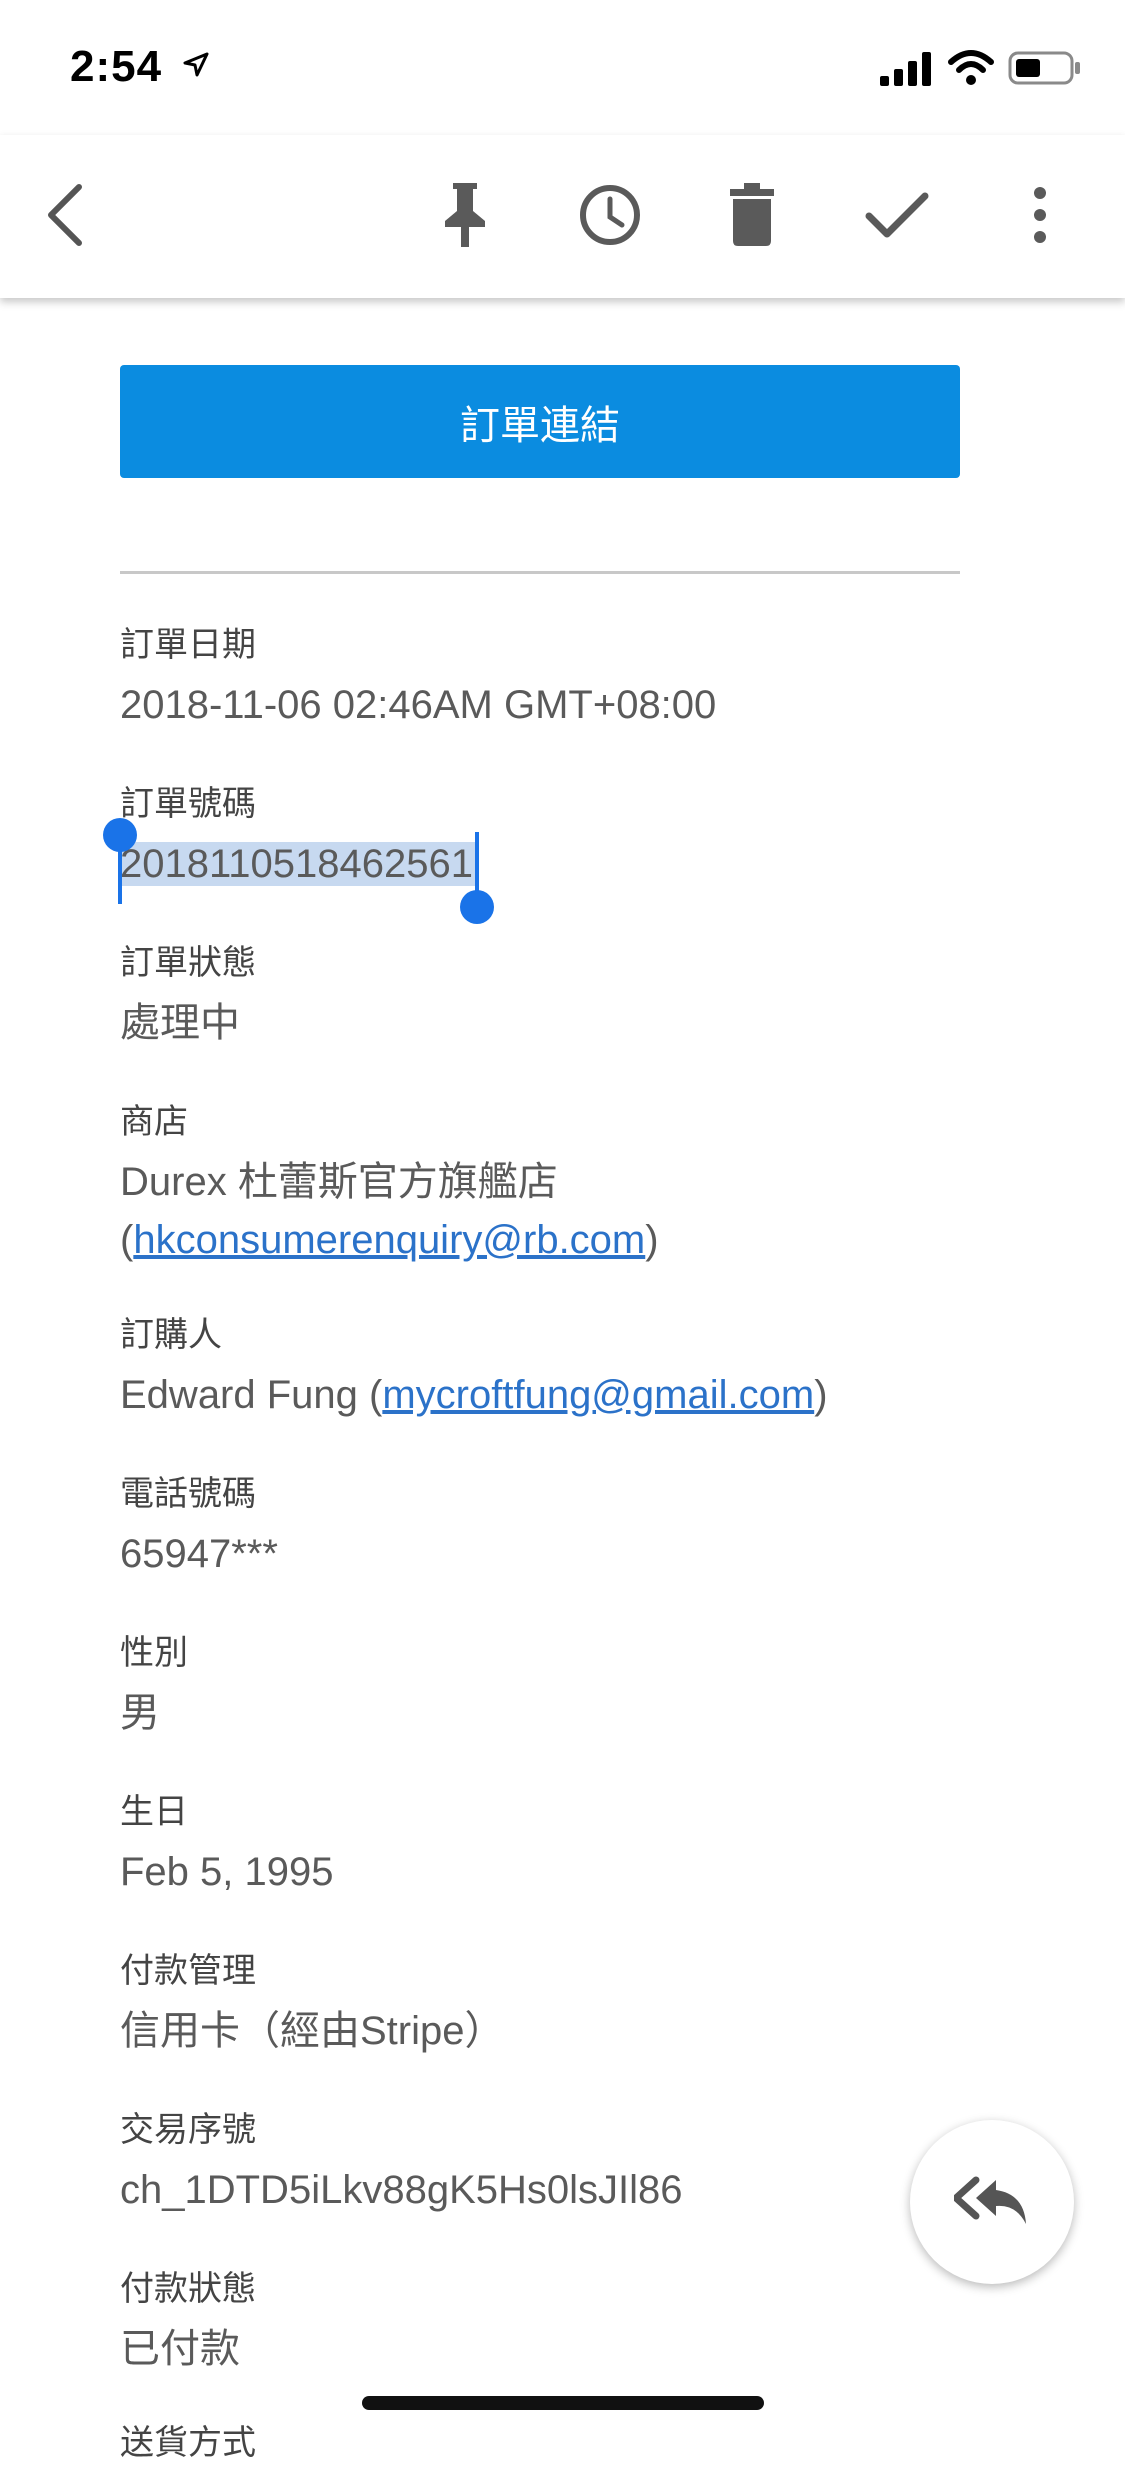  I want to click on field-order-status: 訂單狀態 處理中, so click(570, 995).